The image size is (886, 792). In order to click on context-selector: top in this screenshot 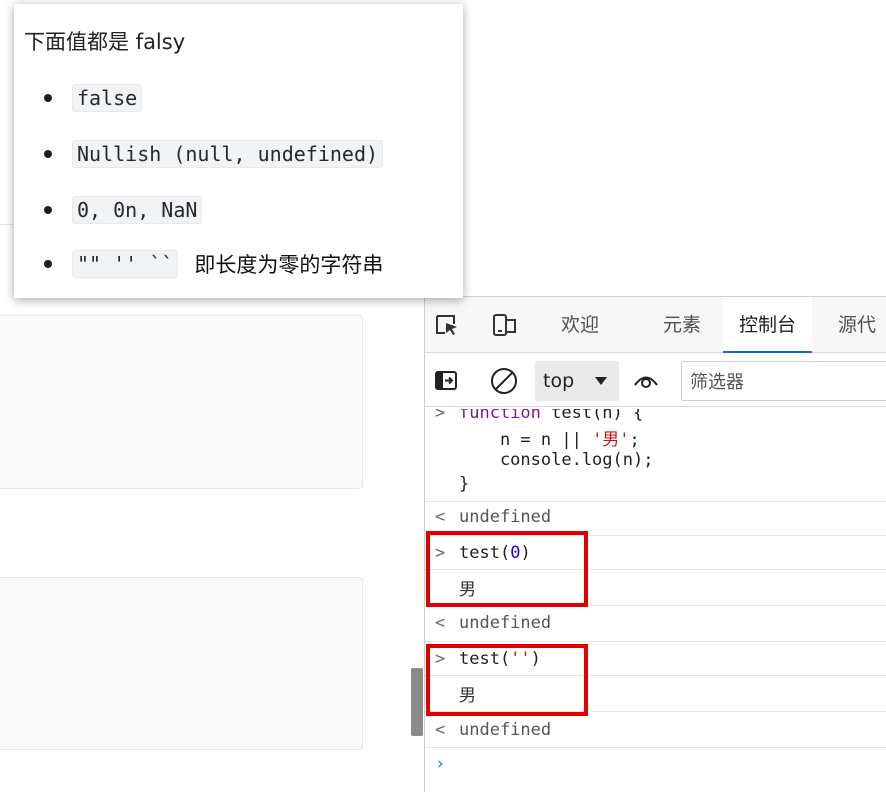, I will do `click(577, 381)`.